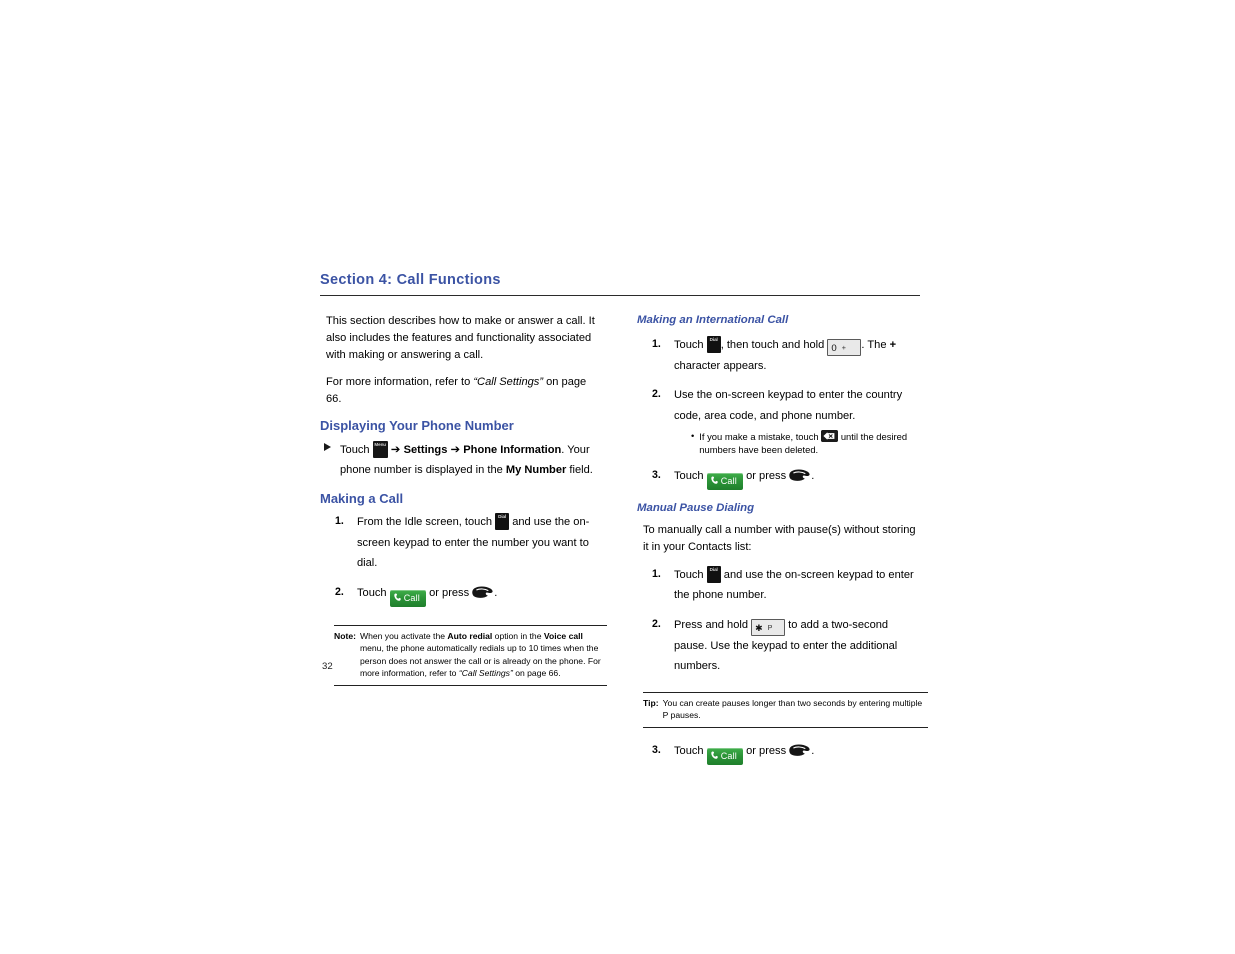 The width and height of the screenshot is (1235, 954). Describe the element at coordinates (355, 449) in the screenshot. I see `touch-label: Touch` at that location.